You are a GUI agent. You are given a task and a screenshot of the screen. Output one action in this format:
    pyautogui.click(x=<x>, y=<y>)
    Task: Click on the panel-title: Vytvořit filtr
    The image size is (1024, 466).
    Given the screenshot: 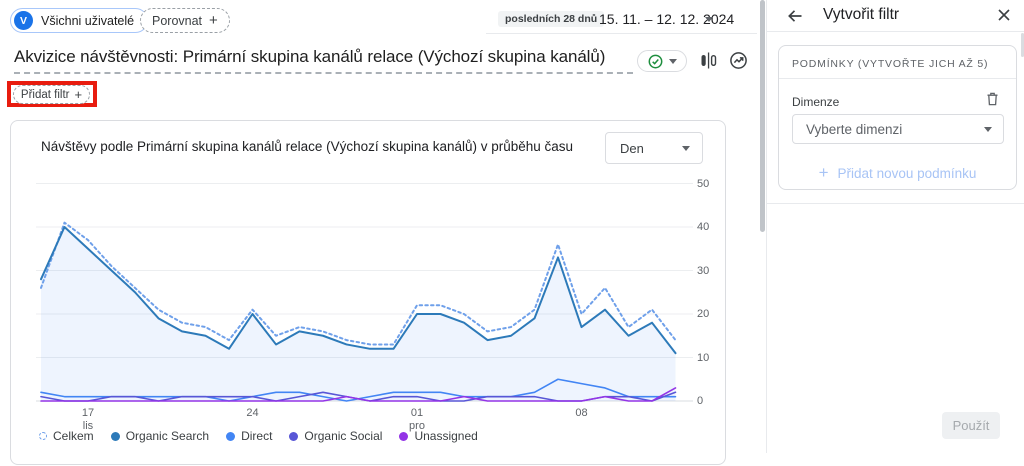 What is the action you would take?
    pyautogui.click(x=861, y=14)
    